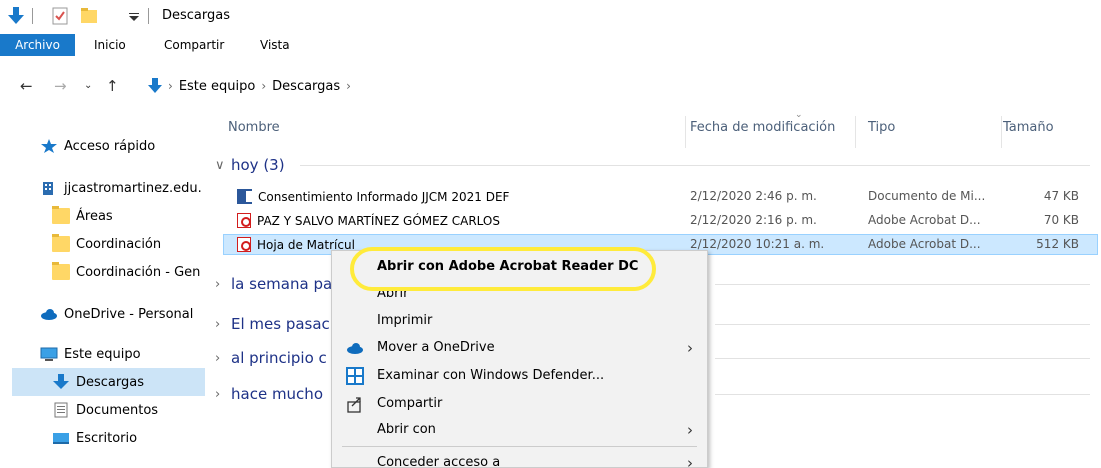  I want to click on group-label: la semana pa, so click(282, 284).